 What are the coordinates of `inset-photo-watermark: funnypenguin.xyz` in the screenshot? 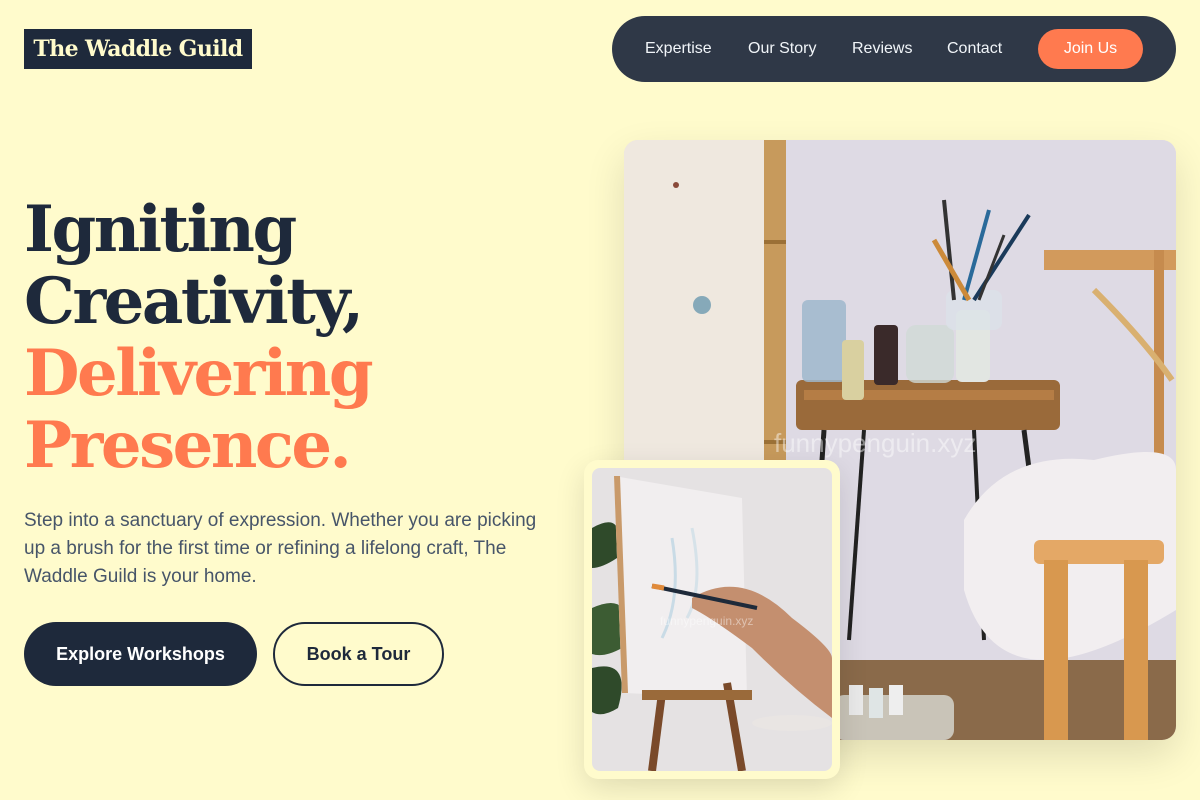 It's located at (707, 621).